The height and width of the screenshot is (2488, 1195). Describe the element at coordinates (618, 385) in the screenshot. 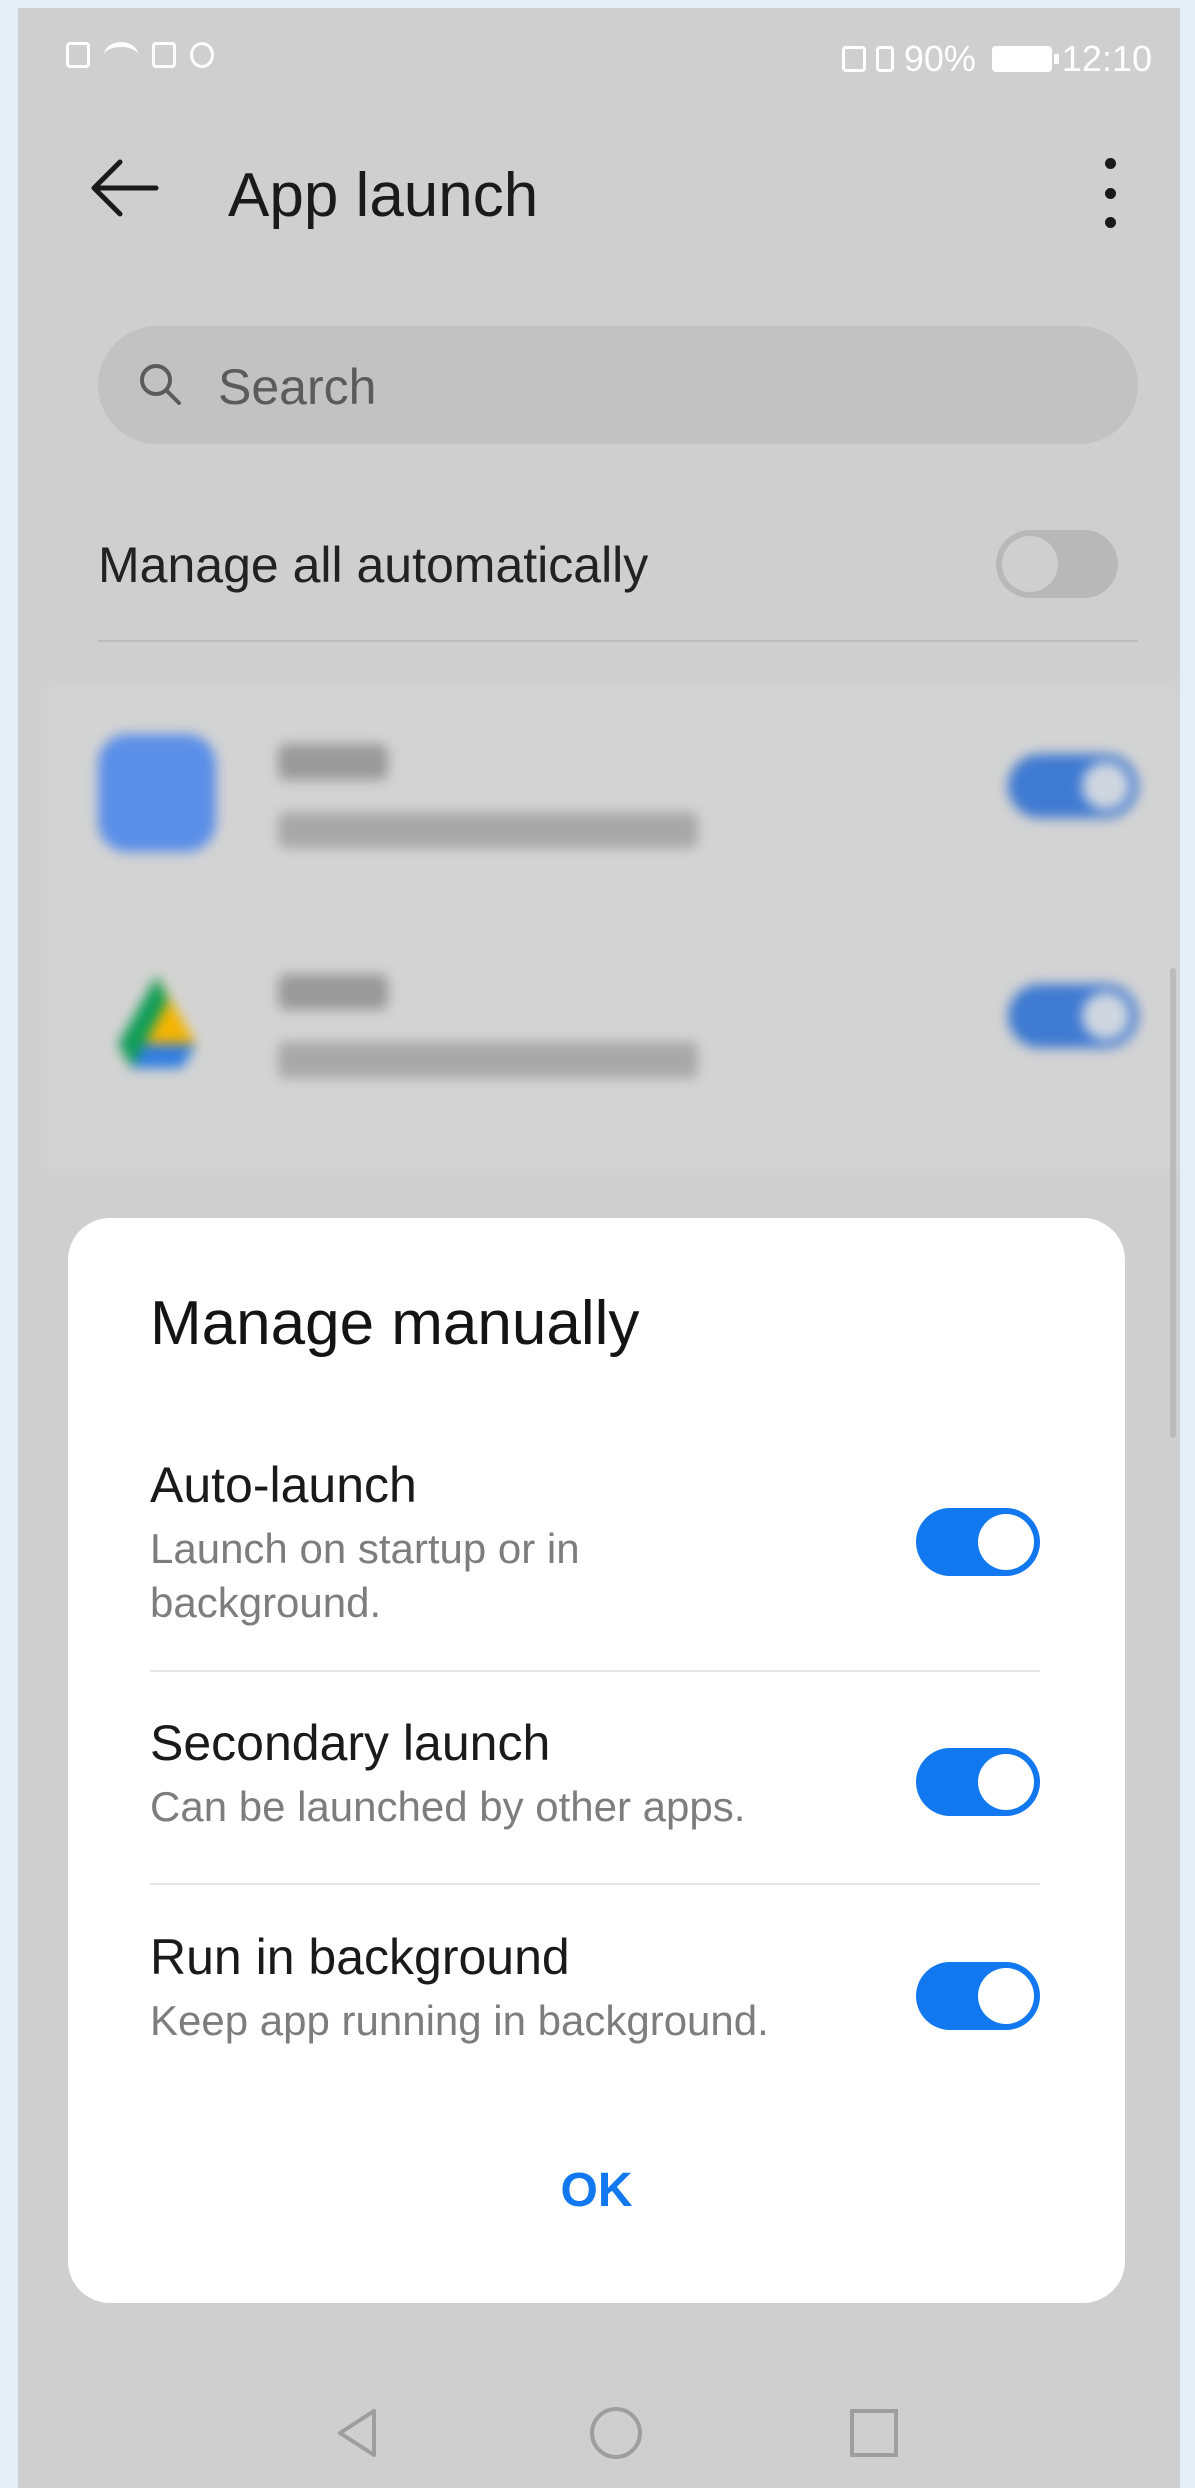

I see `search-input: Search` at that location.